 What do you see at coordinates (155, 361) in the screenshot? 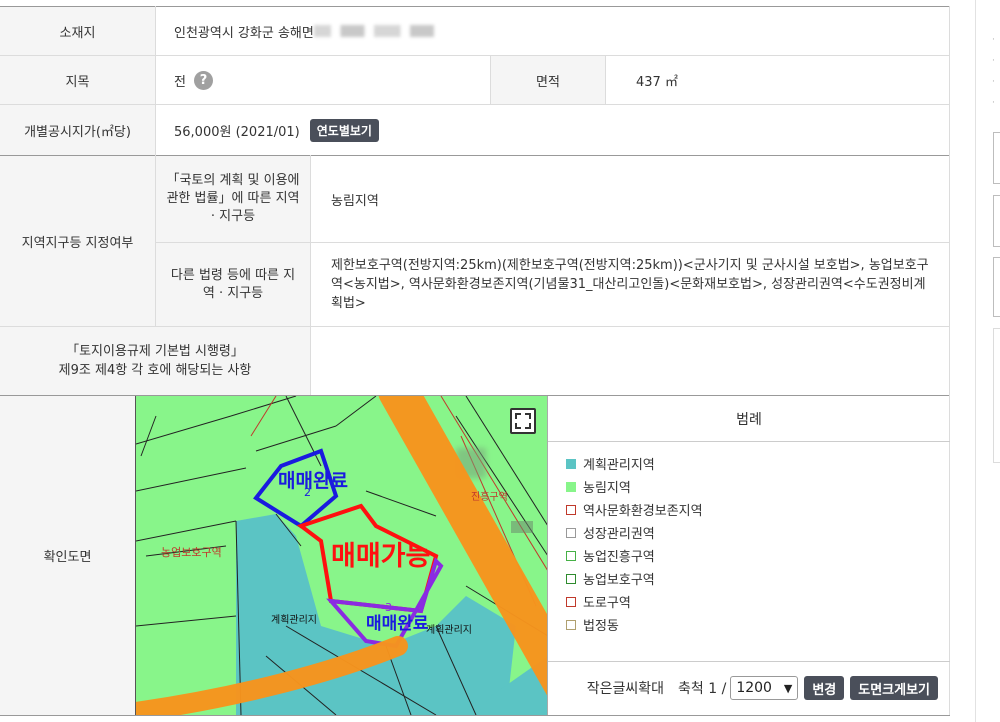
I see `regulation-label: 「토지이용규제 기본법 시행령」 제9조 제4항 각 호에 해당되는 사항` at bounding box center [155, 361].